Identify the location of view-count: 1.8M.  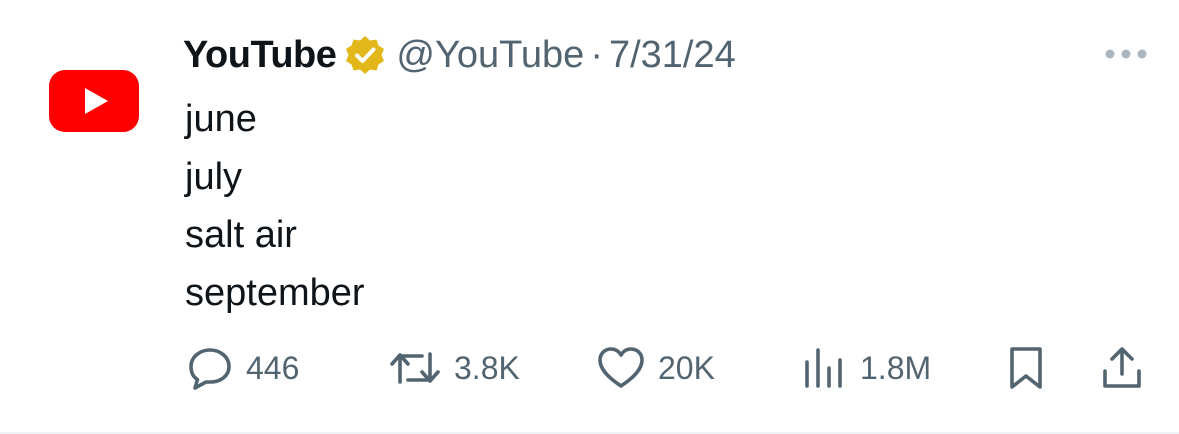
(896, 367).